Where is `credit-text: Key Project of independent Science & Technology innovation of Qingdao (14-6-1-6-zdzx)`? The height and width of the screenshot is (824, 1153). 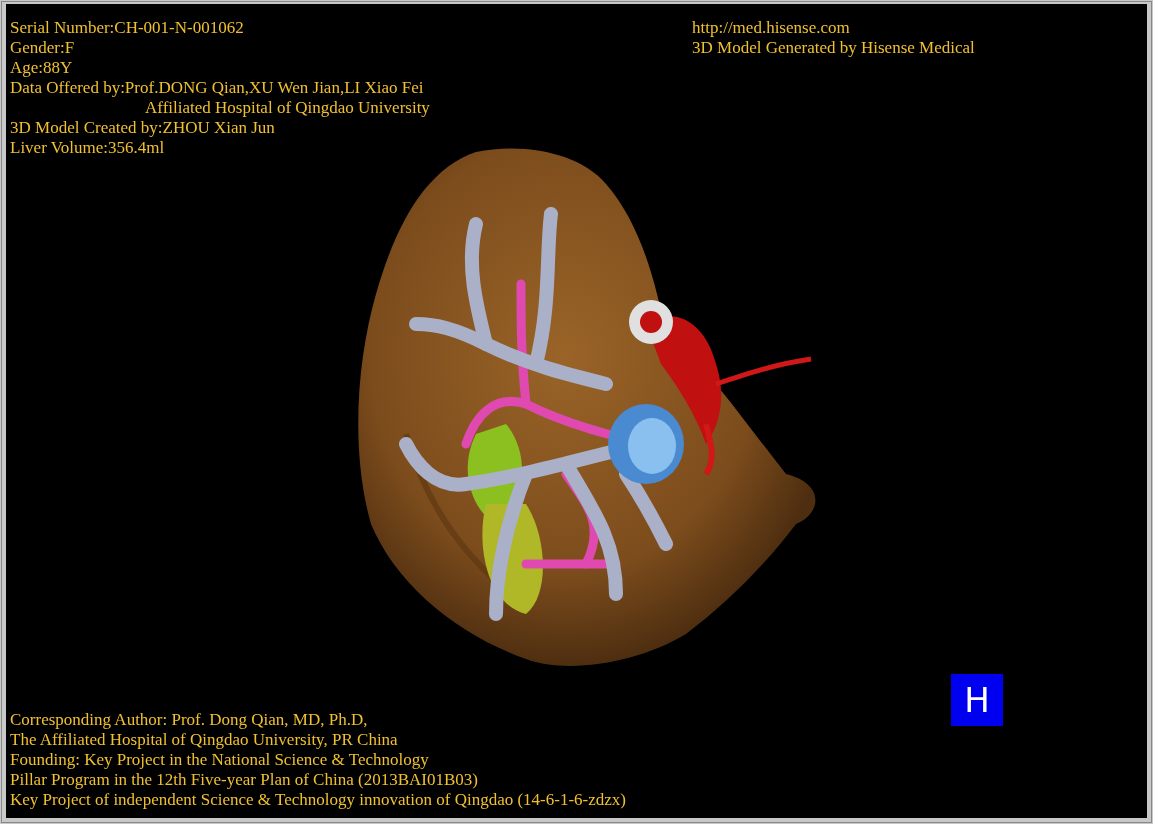
credit-text: Key Project of independent Science & Technology innovation of Qingdao (14-6-1-6-zdzx) is located at coordinates (318, 800).